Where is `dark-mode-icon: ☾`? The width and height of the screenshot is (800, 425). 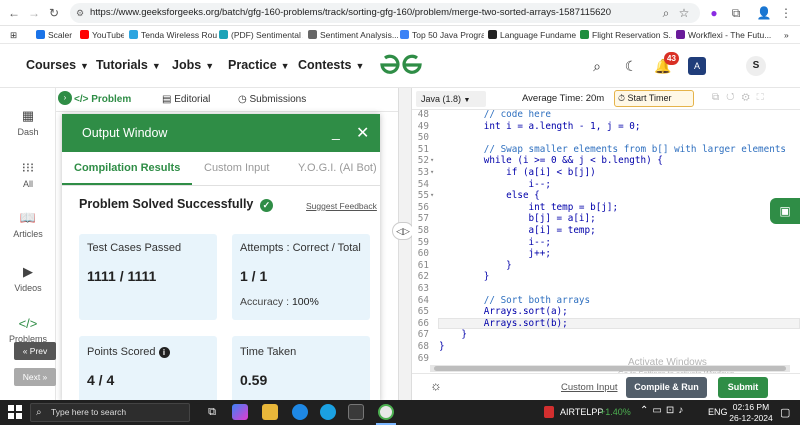 dark-mode-icon: ☾ is located at coordinates (631, 66).